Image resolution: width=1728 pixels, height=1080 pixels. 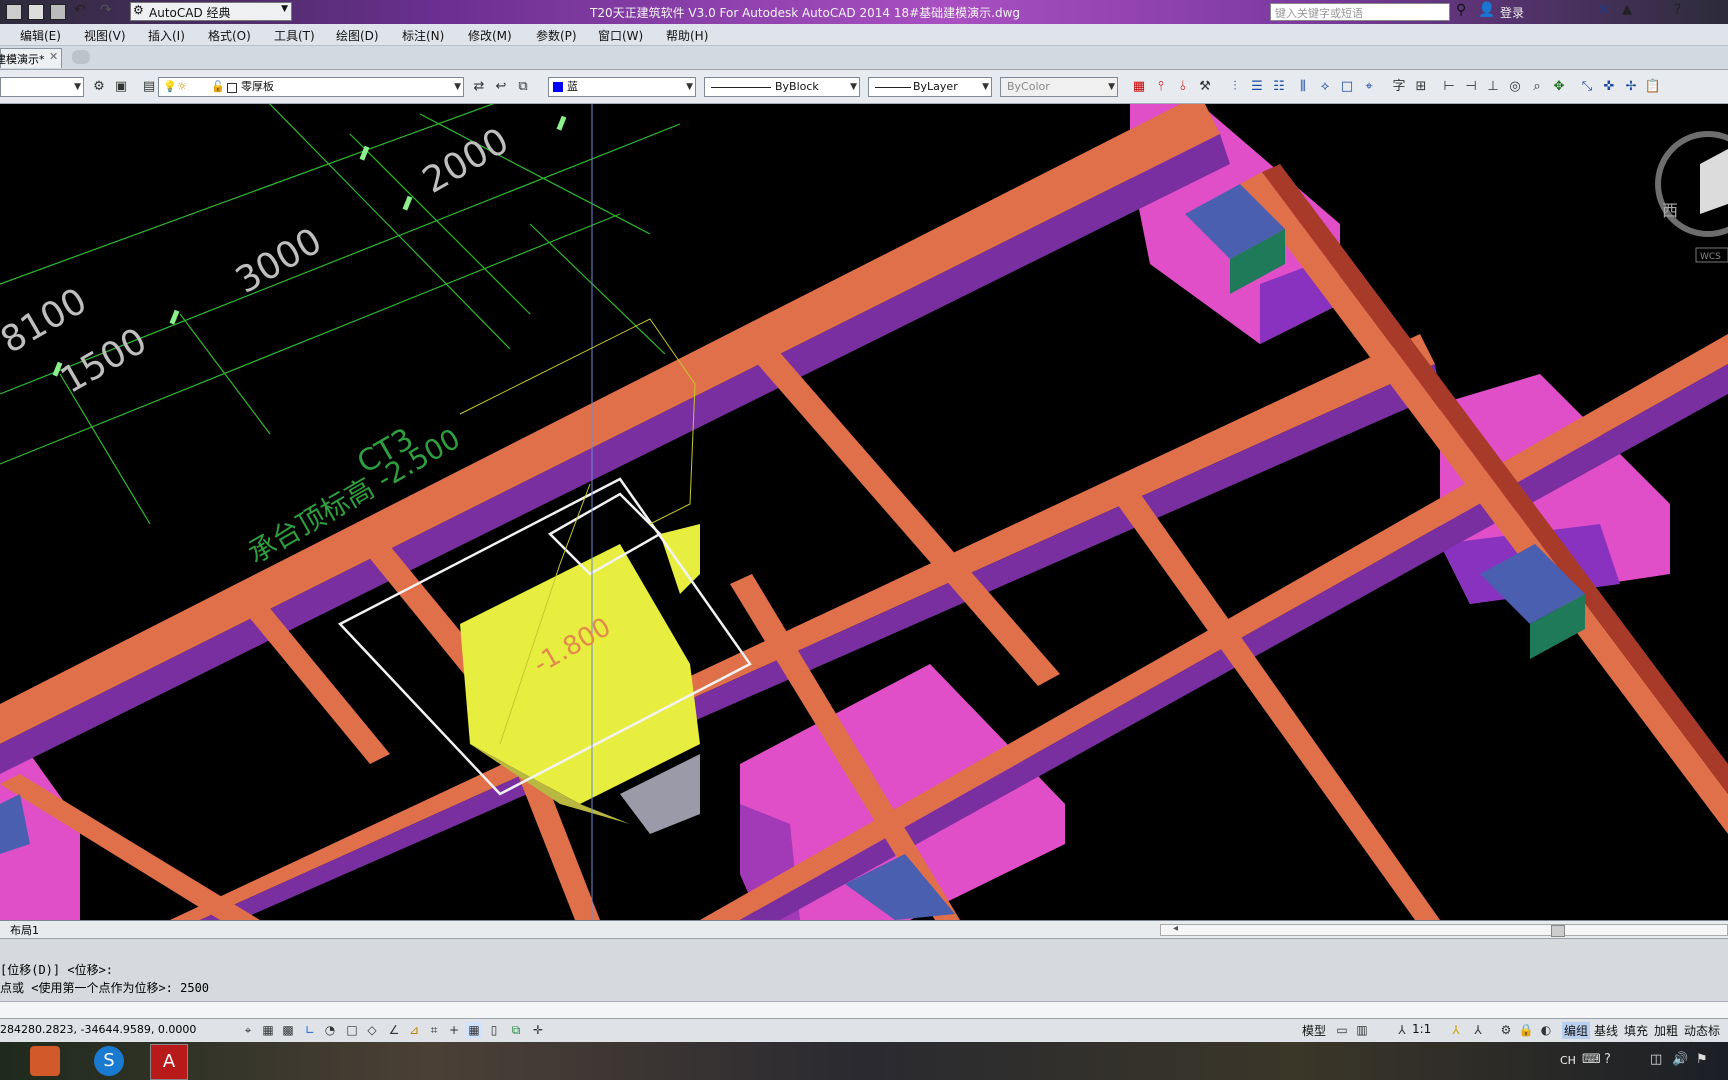 I want to click on command-window: [位移(D)] <位移>: 点或 <使用第一个点作为位移>: 2500, so click(x=864, y=978).